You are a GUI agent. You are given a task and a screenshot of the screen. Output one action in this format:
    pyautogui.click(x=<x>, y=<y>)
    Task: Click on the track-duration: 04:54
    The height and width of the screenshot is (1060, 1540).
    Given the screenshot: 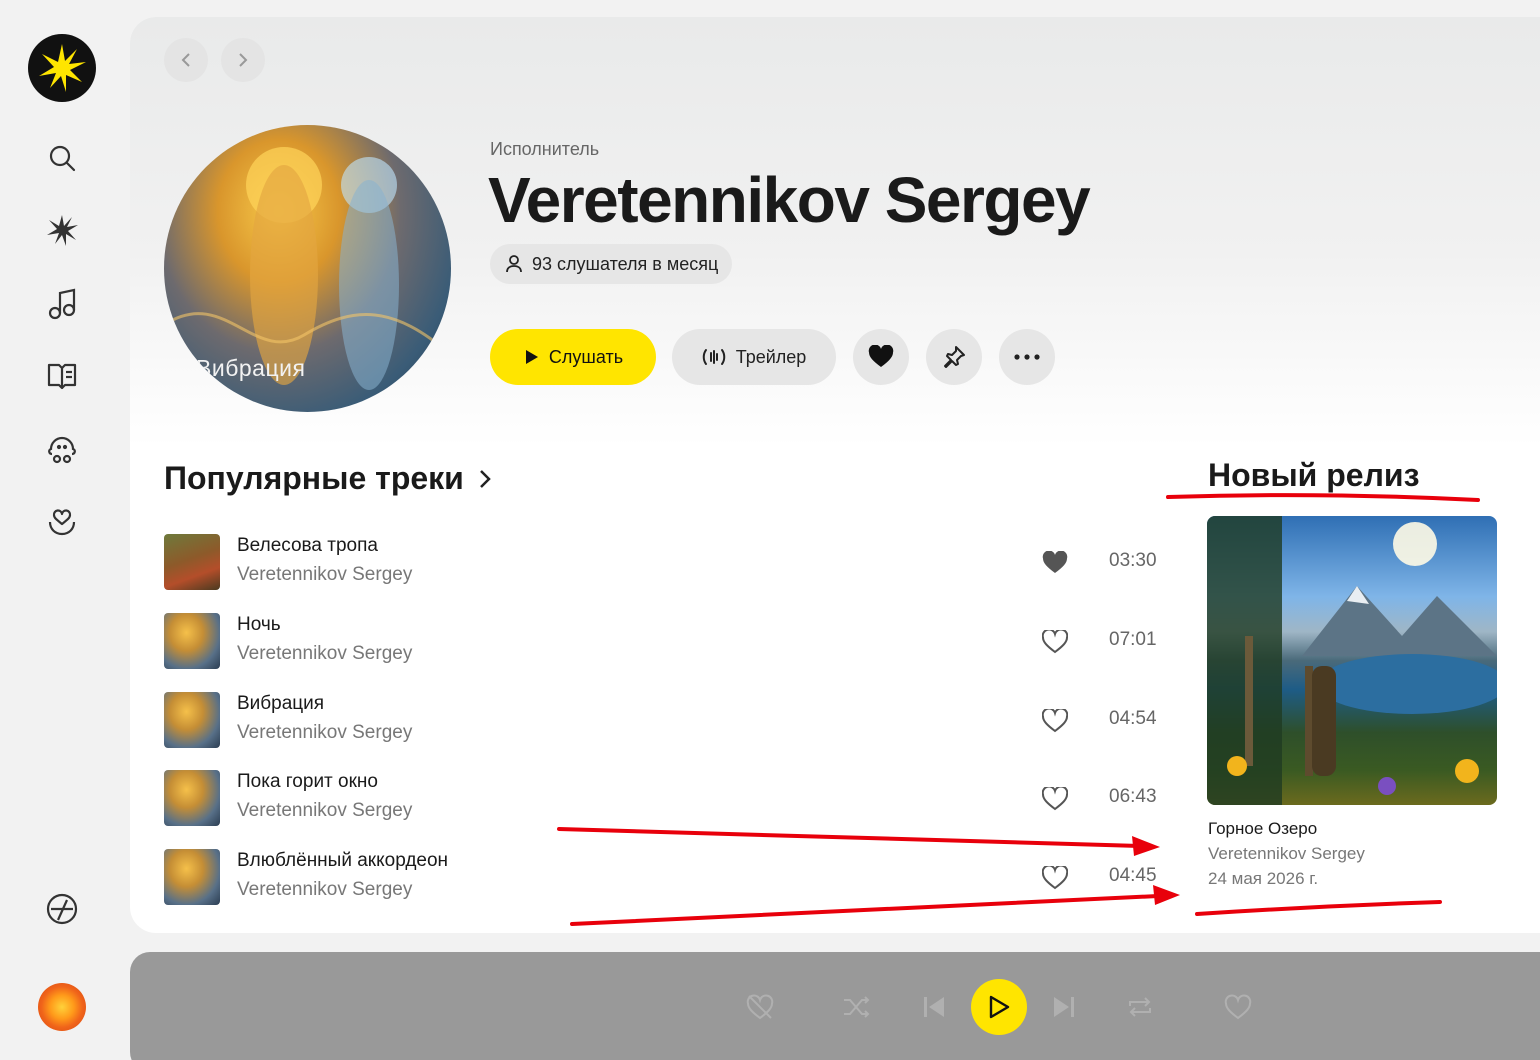 What is the action you would take?
    pyautogui.click(x=1133, y=718)
    